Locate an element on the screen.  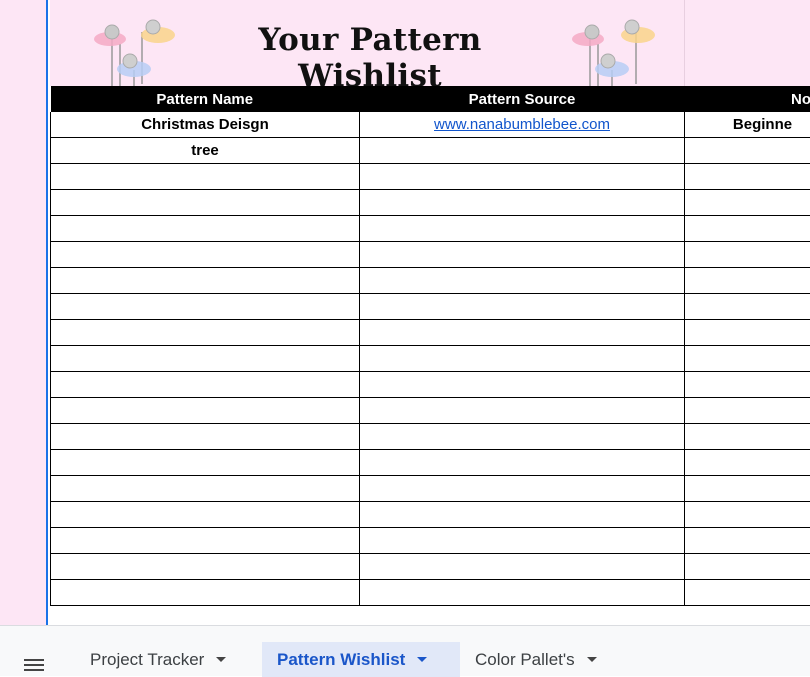
row-header-pane is located at coordinates (24, 312).